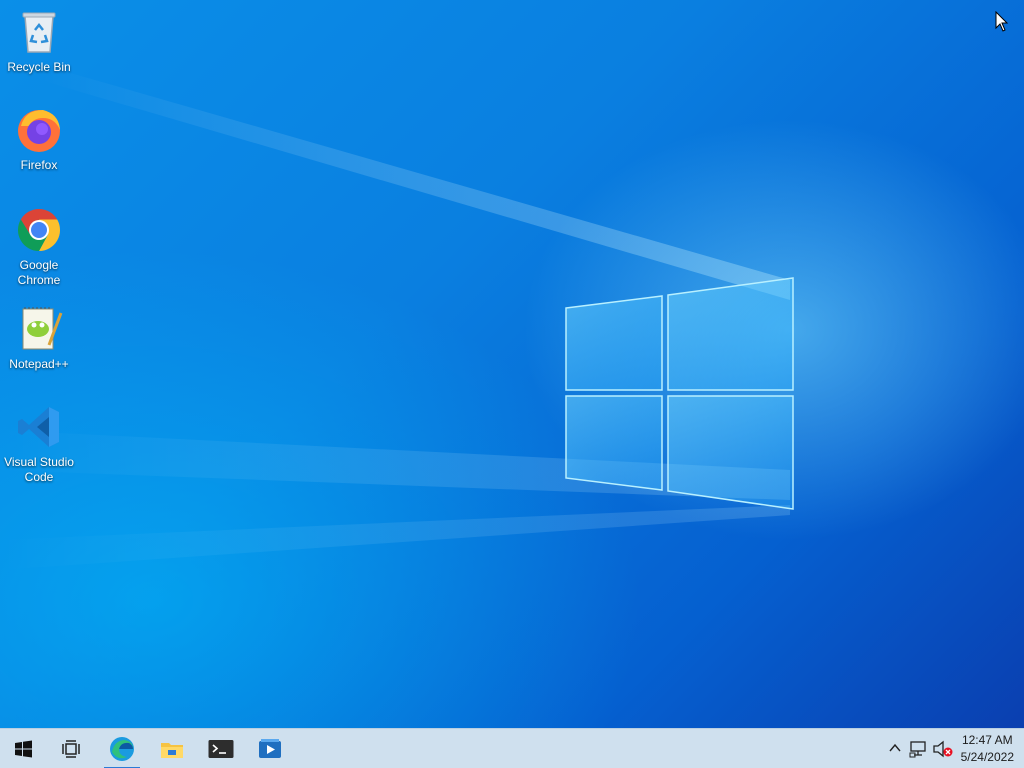 The width and height of the screenshot is (1024, 768). What do you see at coordinates (39, 165) in the screenshot?
I see `desktop-icon-label: Firefox` at bounding box center [39, 165].